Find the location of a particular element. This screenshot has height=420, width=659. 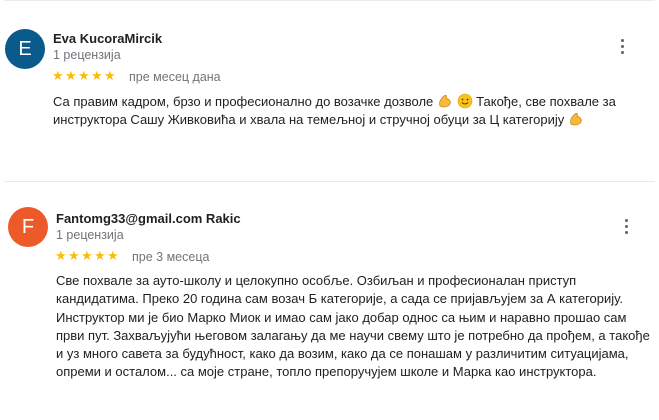

avatar-initial: E is located at coordinates (25, 49).